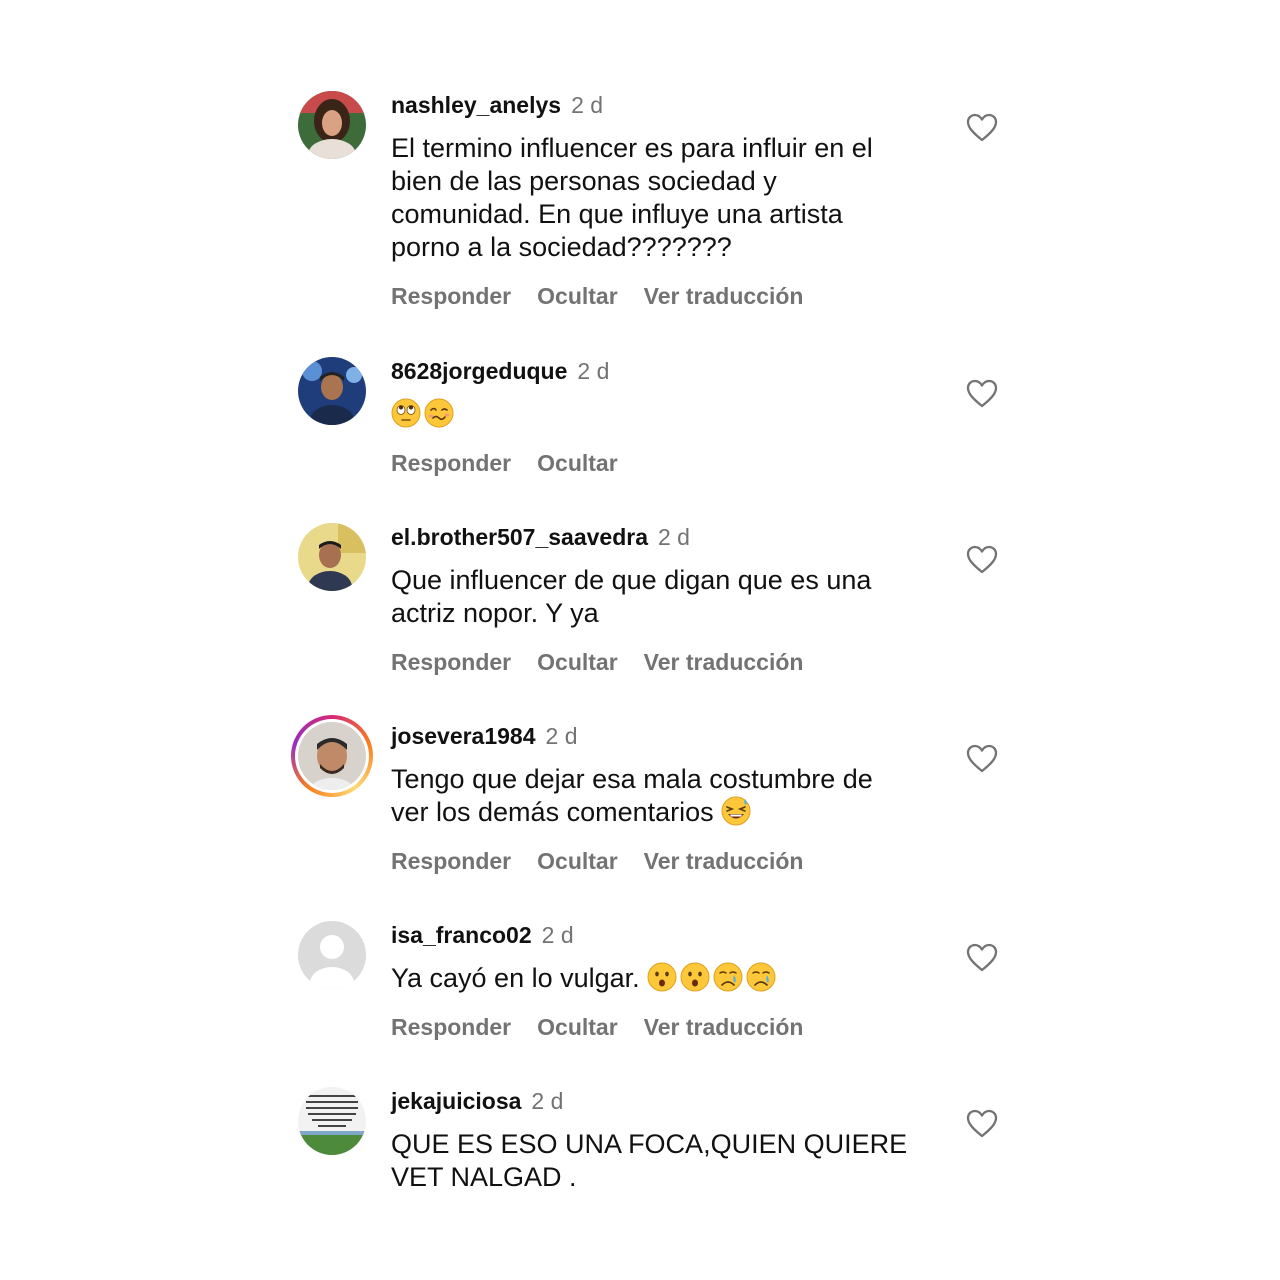  I want to click on comment-text: Ya cayó en lo vulgar., so click(651, 978).